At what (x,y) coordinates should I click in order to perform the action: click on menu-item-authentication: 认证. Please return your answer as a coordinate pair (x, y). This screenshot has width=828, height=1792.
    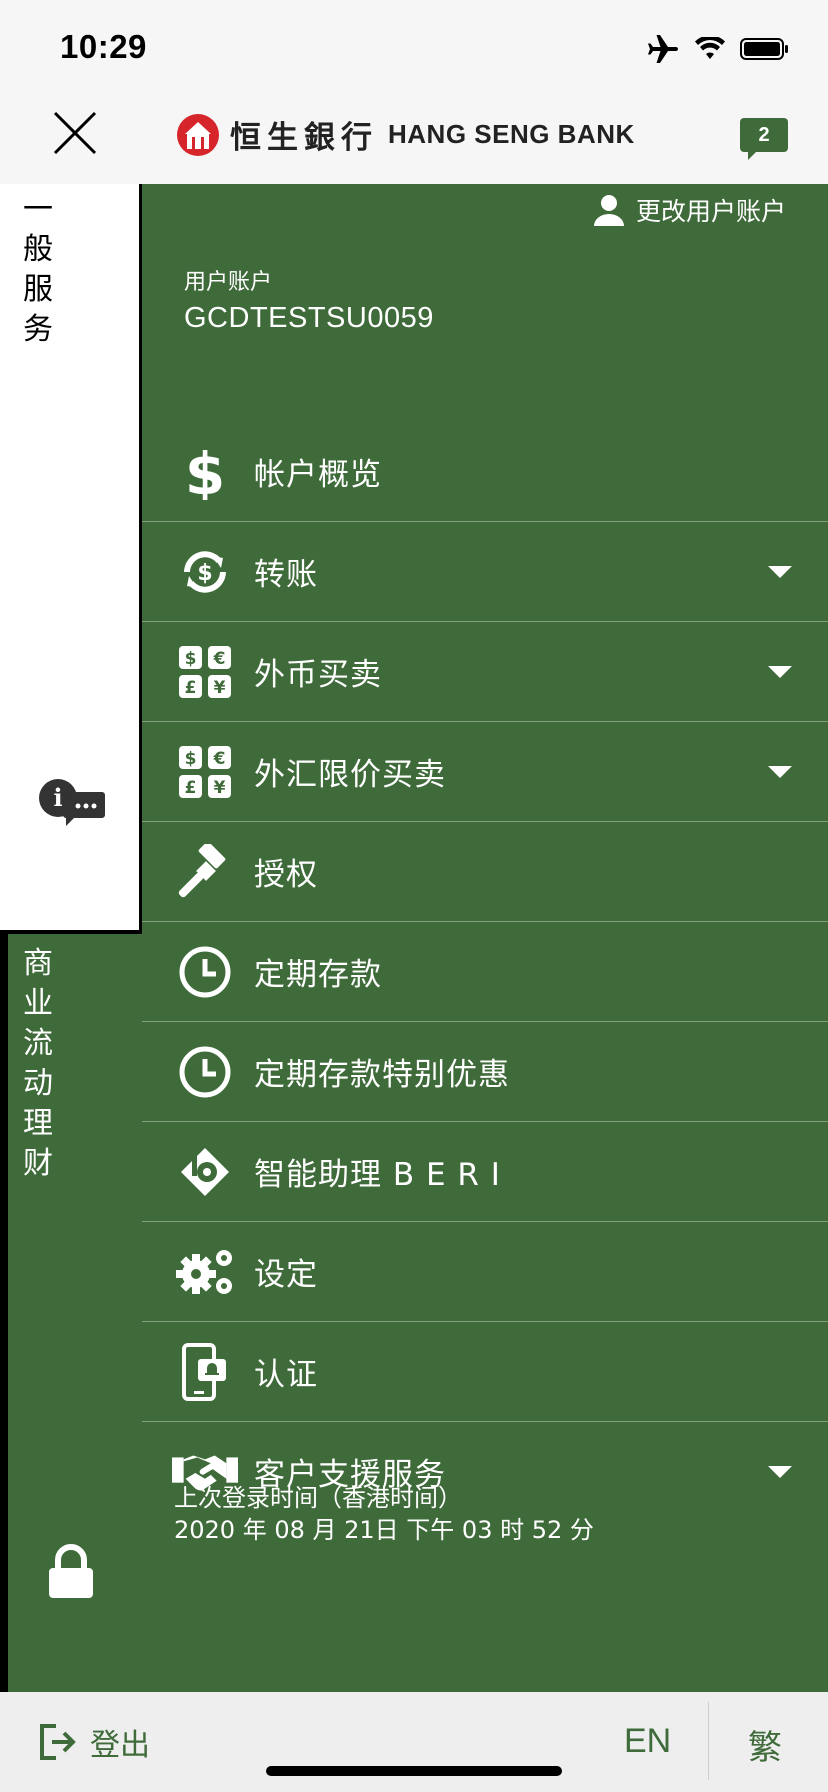
    Looking at the image, I should click on (485, 1372).